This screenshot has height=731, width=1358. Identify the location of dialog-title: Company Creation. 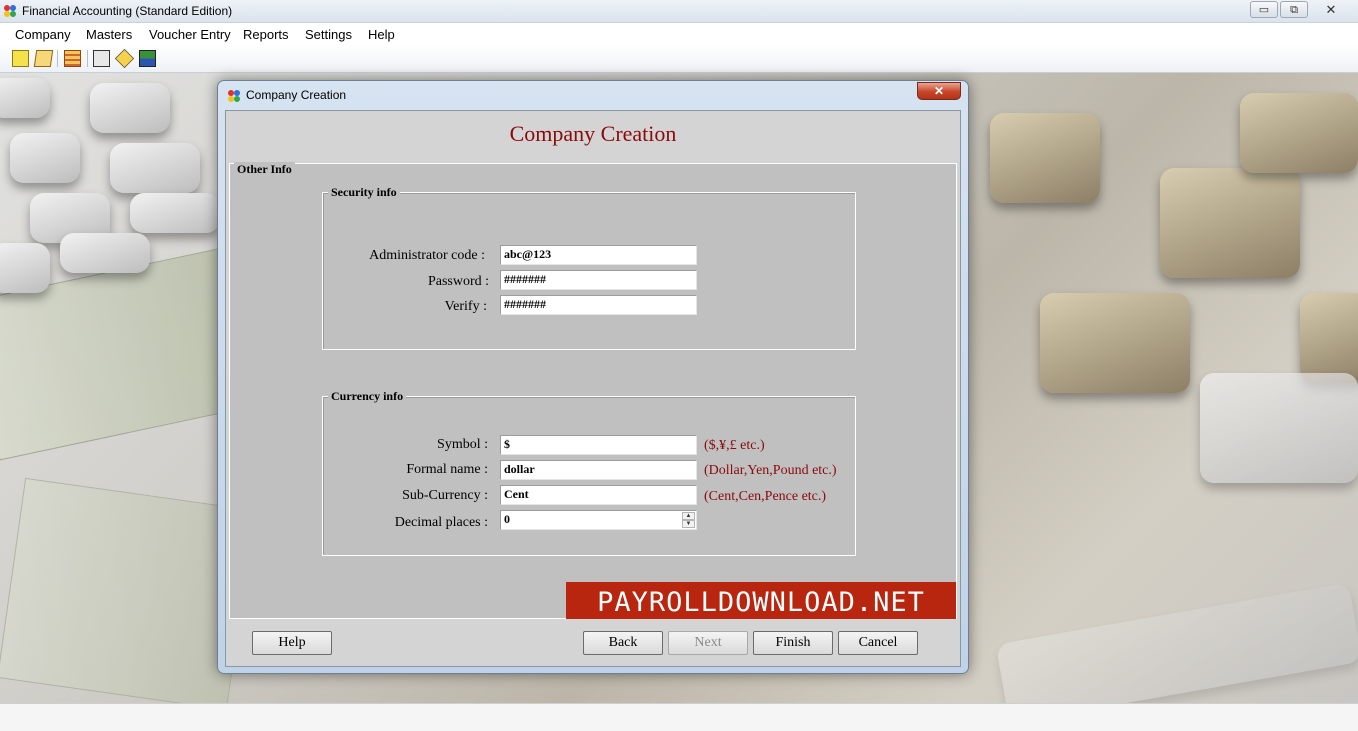
(296, 95).